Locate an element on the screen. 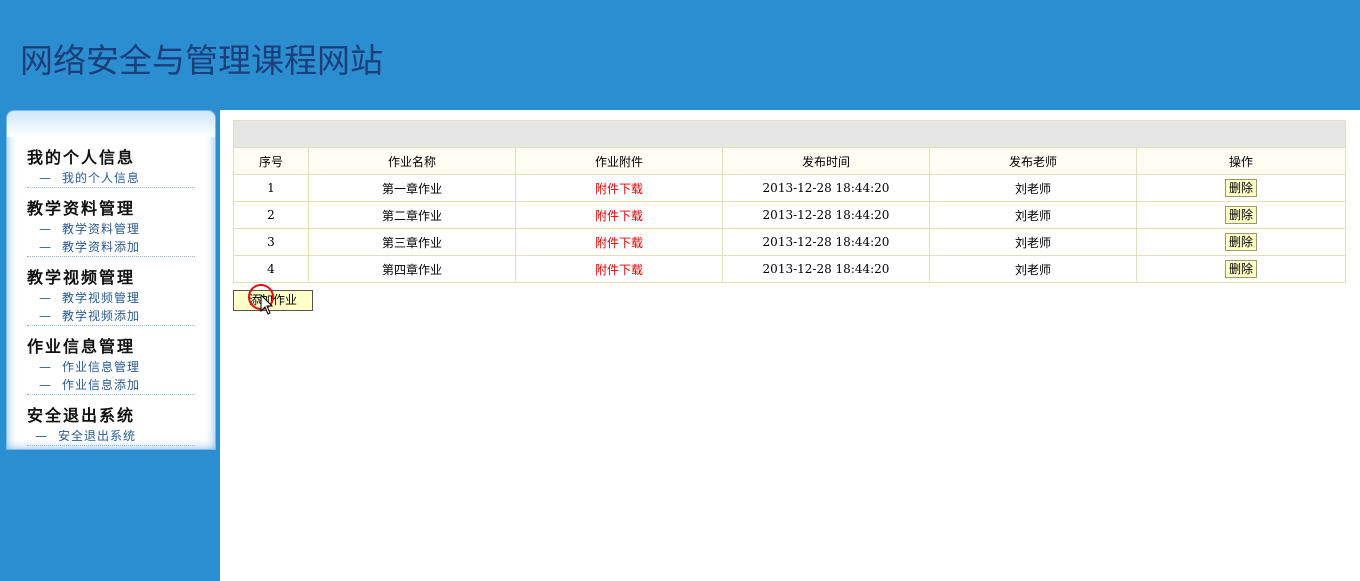  table-banner-row is located at coordinates (789, 134).